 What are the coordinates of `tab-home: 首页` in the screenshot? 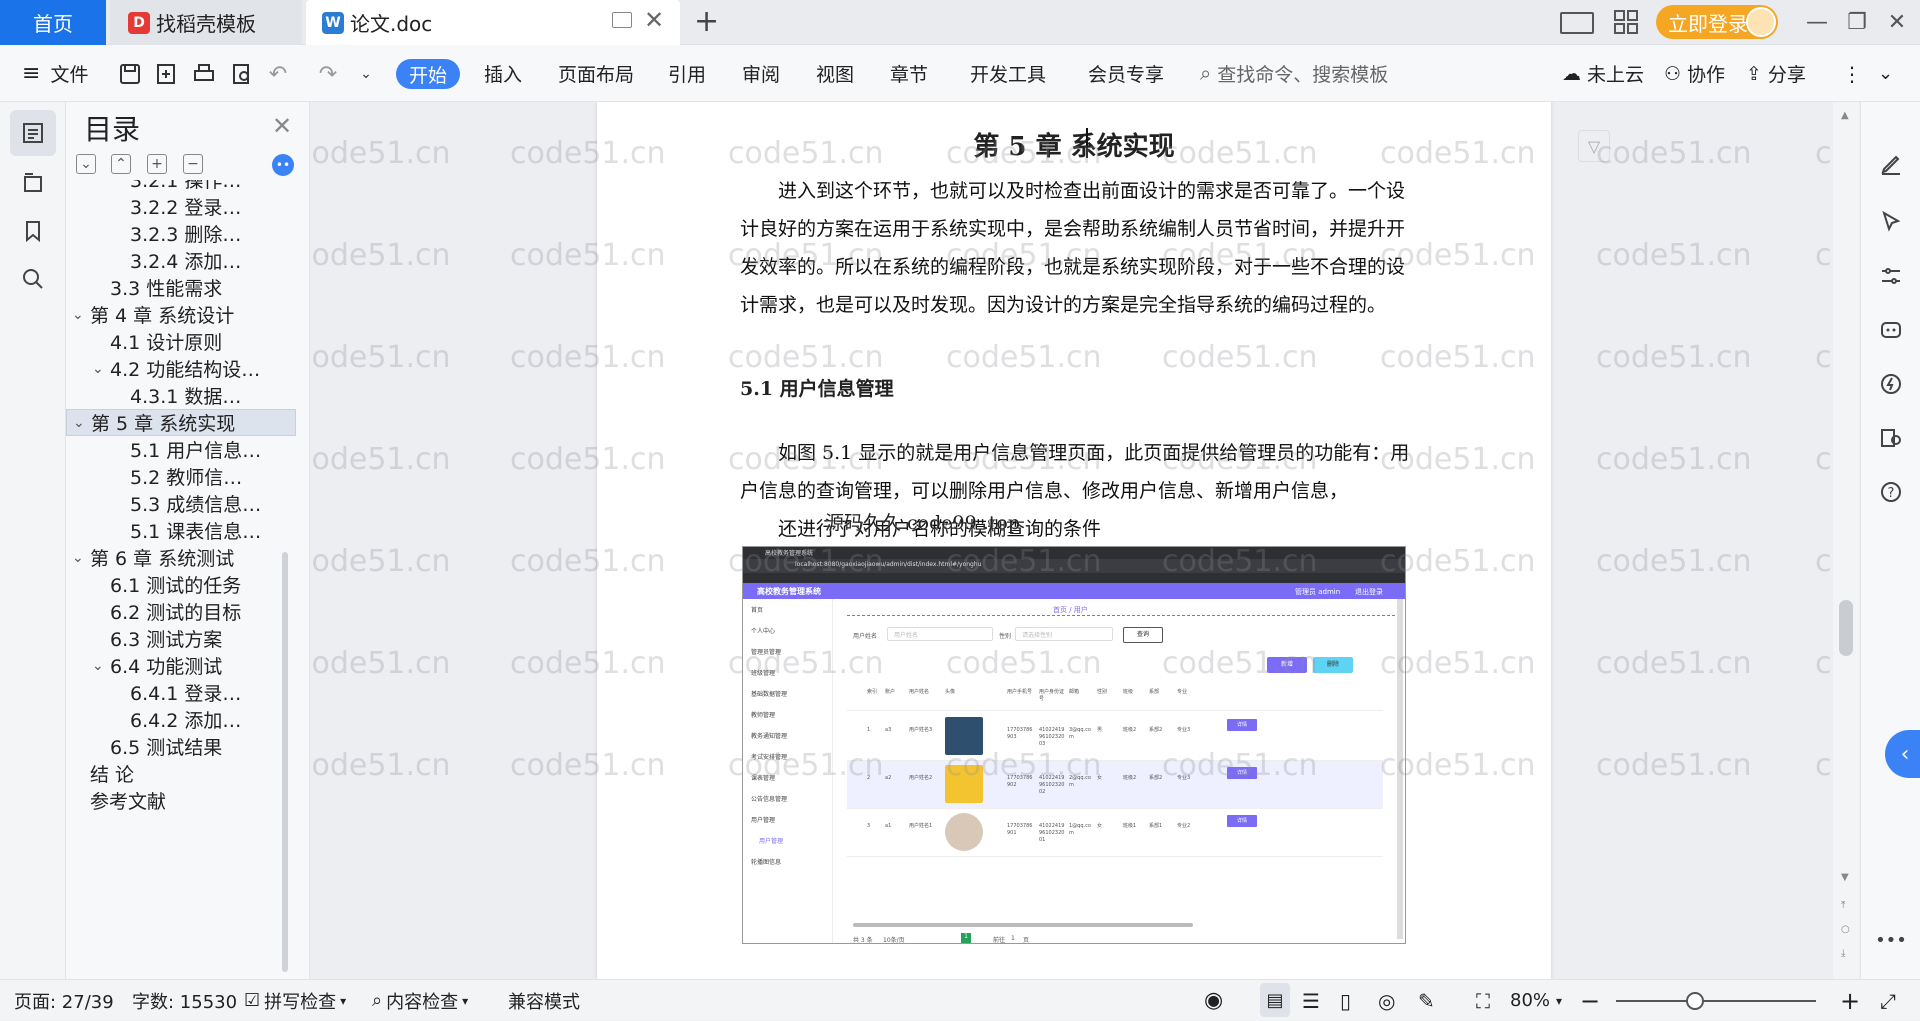 It's located at (53, 22).